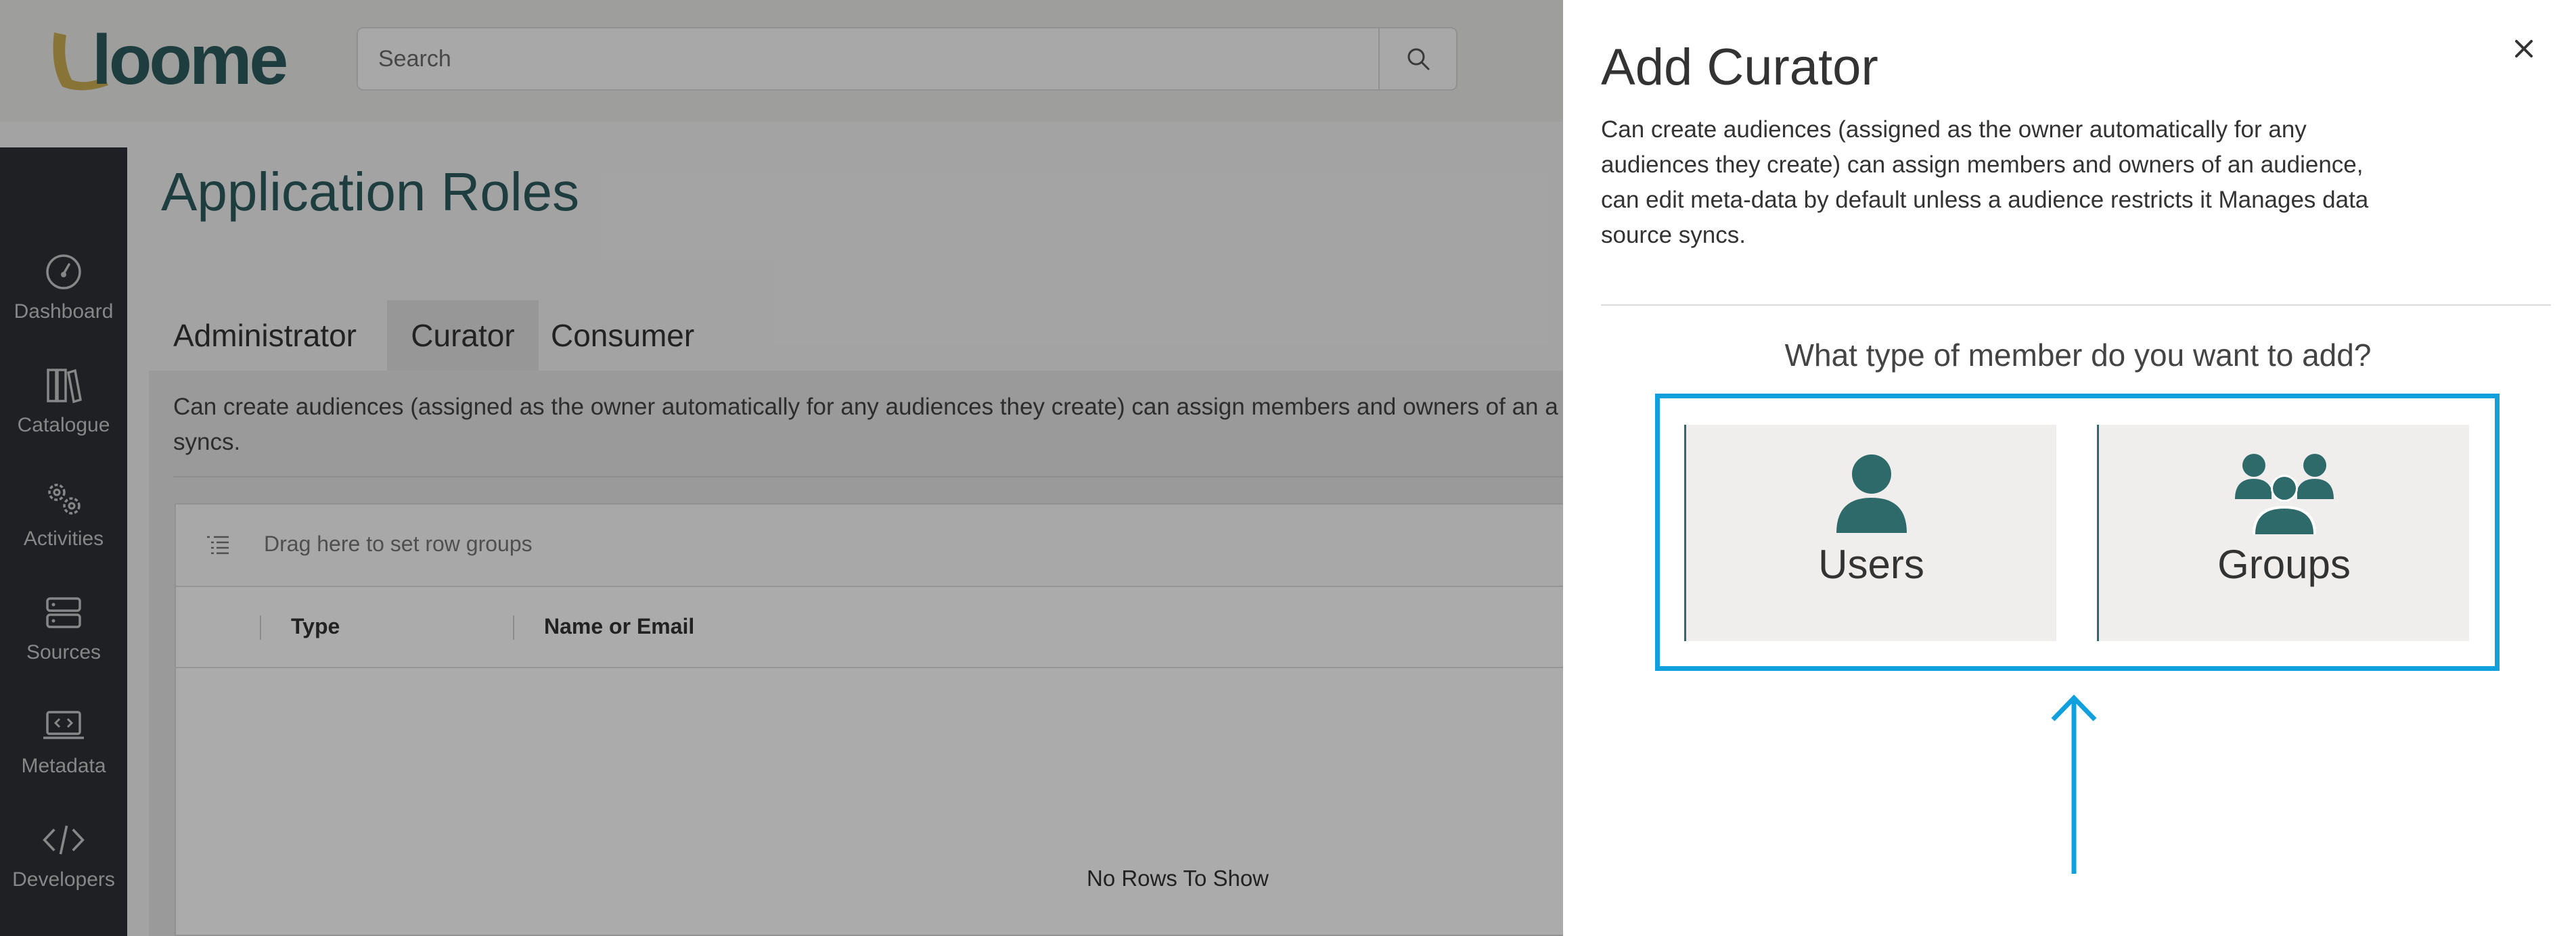 The width and height of the screenshot is (2576, 936). I want to click on close-button, so click(2524, 49).